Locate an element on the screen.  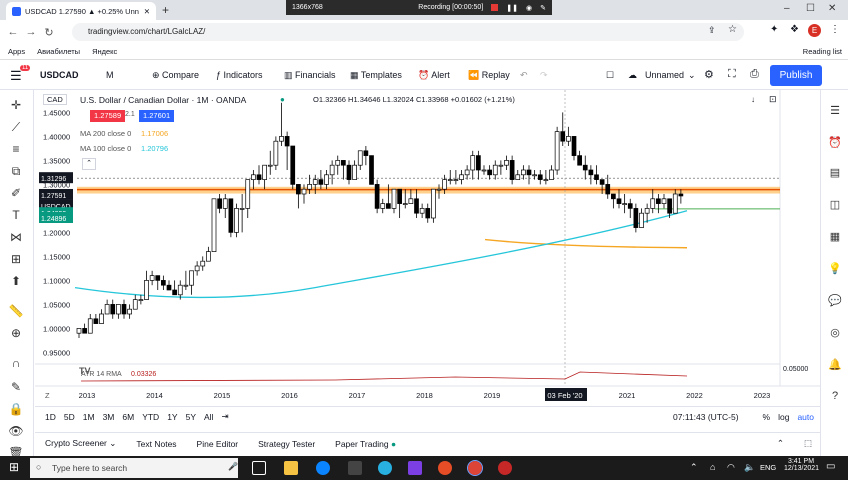
back-icon: ← is located at coordinates (13, 32).